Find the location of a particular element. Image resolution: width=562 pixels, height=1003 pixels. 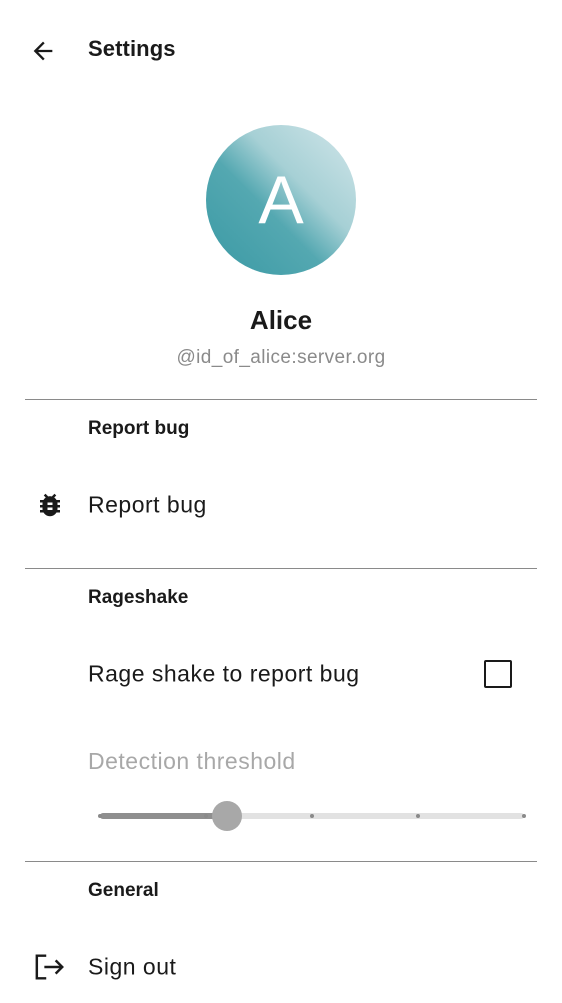

report-bug-item: Report bug is located at coordinates (281, 505).